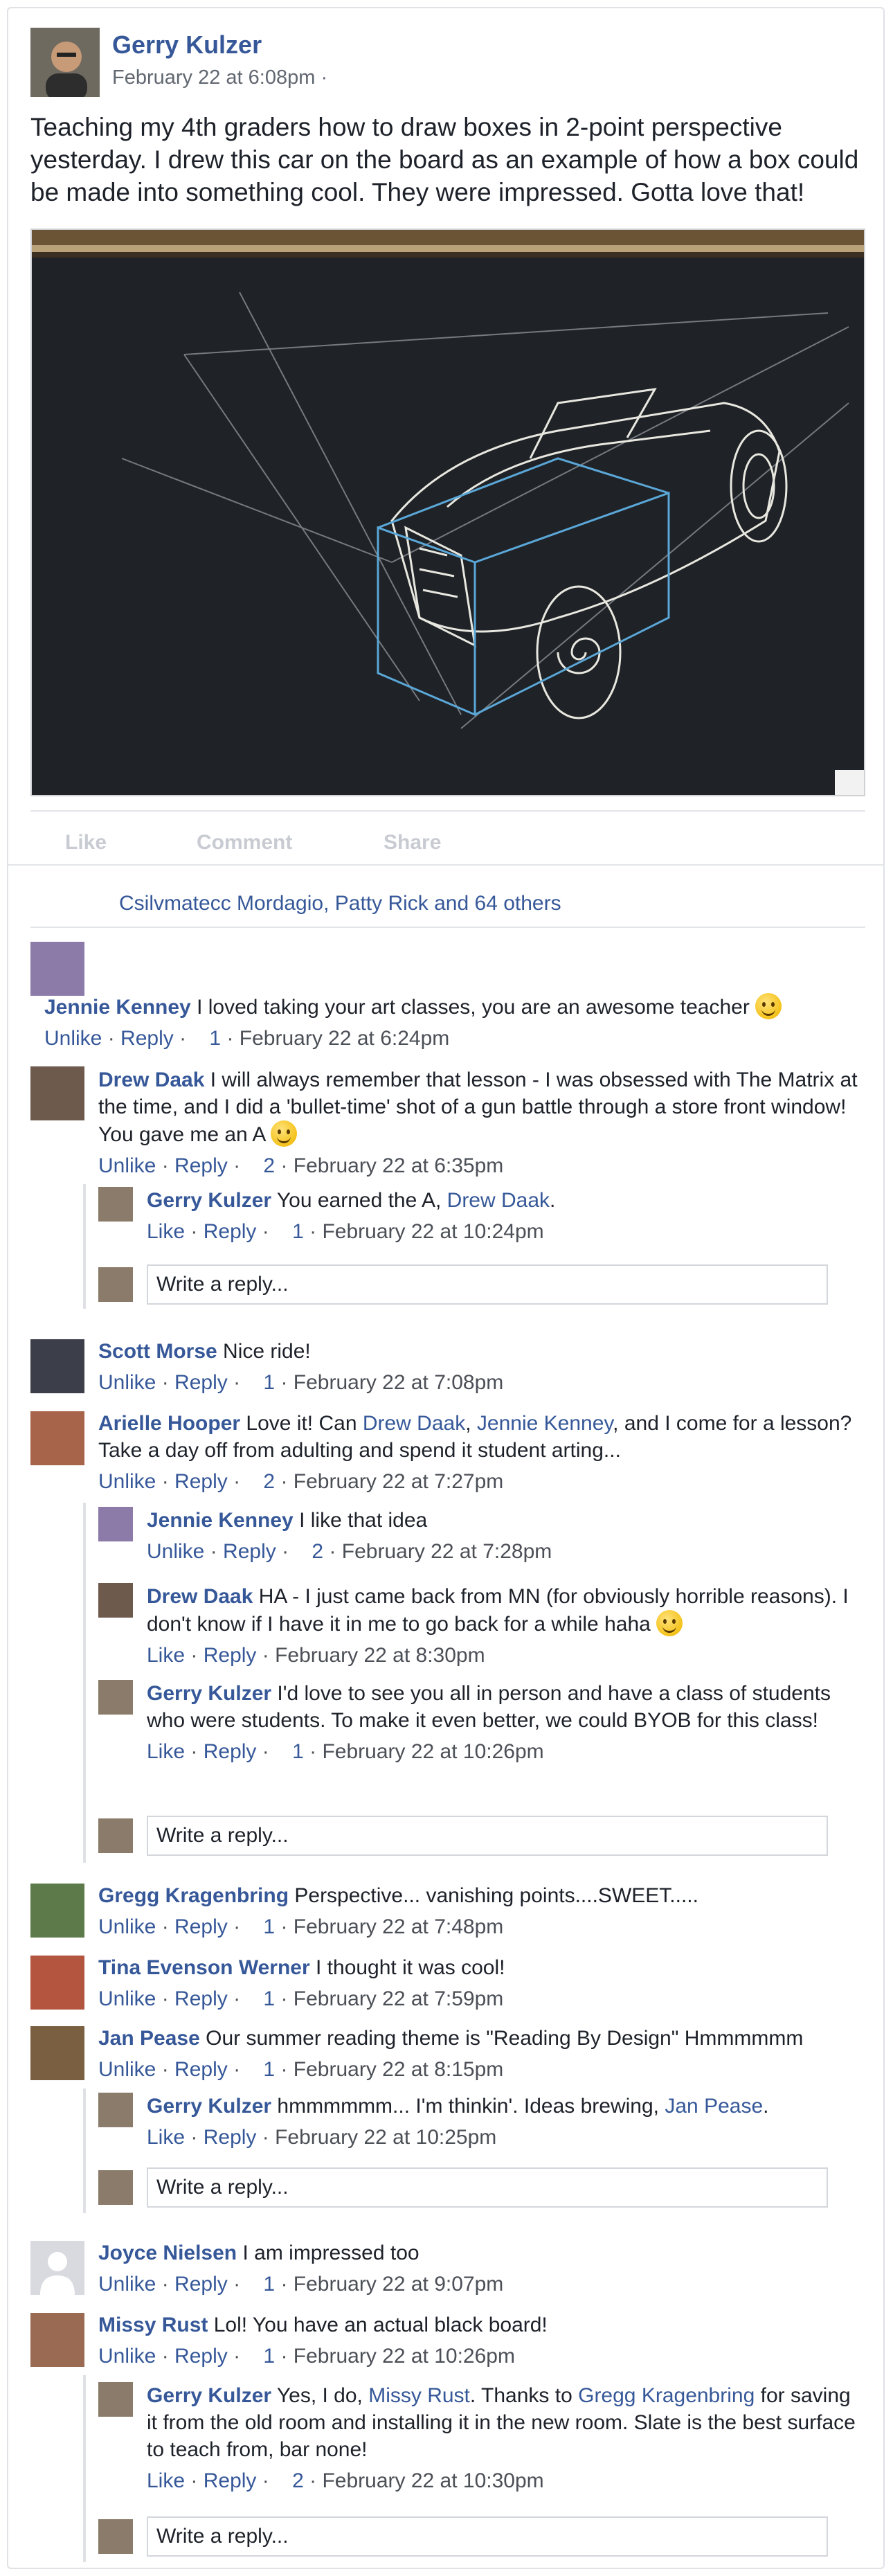 The image size is (893, 2576). What do you see at coordinates (412, 843) in the screenshot?
I see `share-button: Share` at bounding box center [412, 843].